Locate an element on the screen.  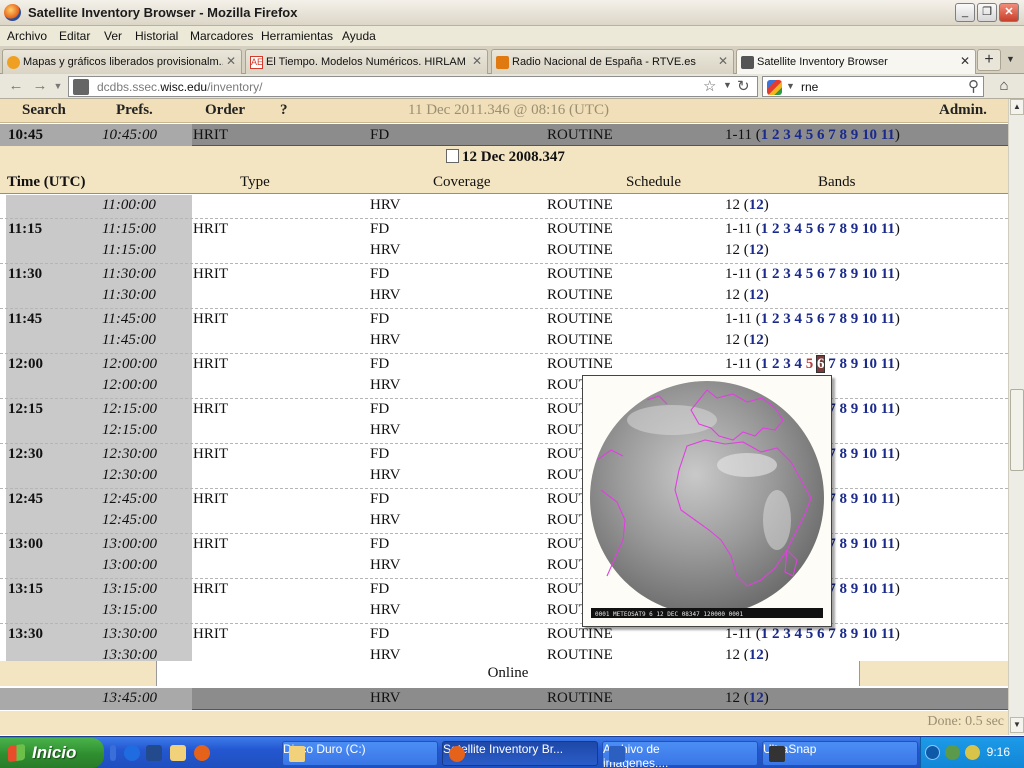
engine-dropdown-icon: ▼ is located at coordinates (790, 86).